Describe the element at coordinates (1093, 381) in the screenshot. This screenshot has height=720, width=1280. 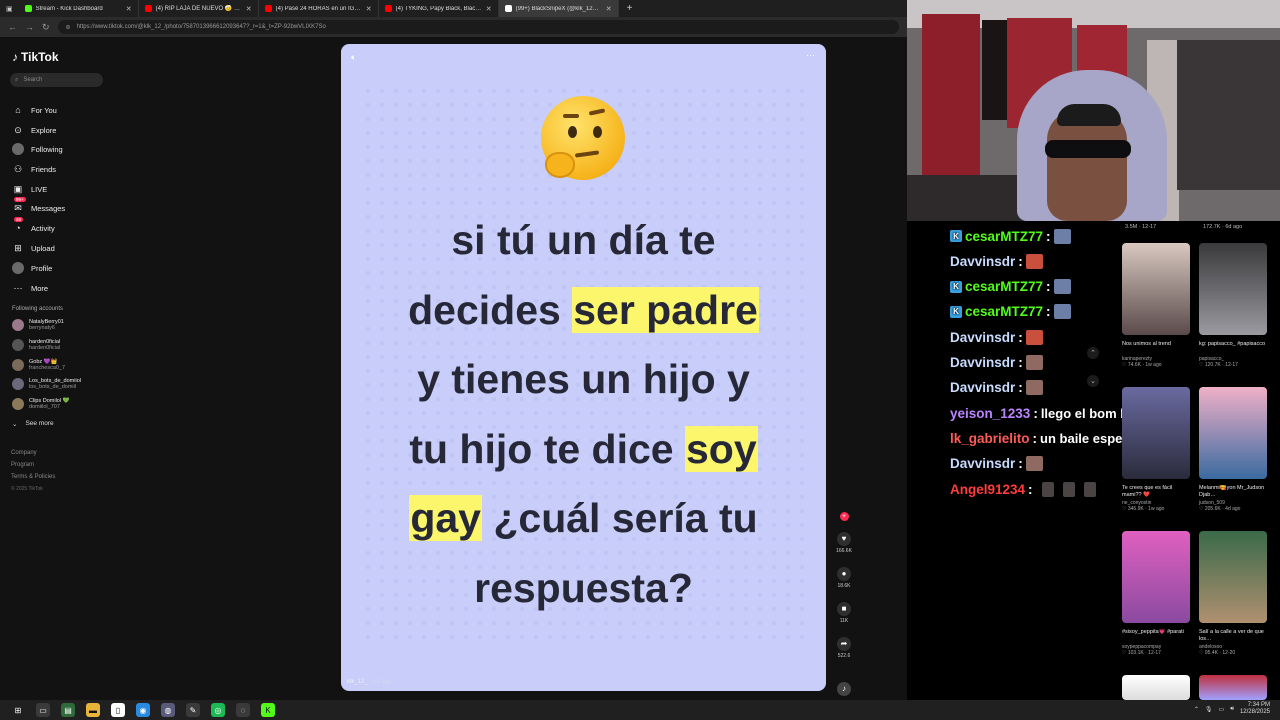
I see `scroll-down-icon: ⌄` at that location.